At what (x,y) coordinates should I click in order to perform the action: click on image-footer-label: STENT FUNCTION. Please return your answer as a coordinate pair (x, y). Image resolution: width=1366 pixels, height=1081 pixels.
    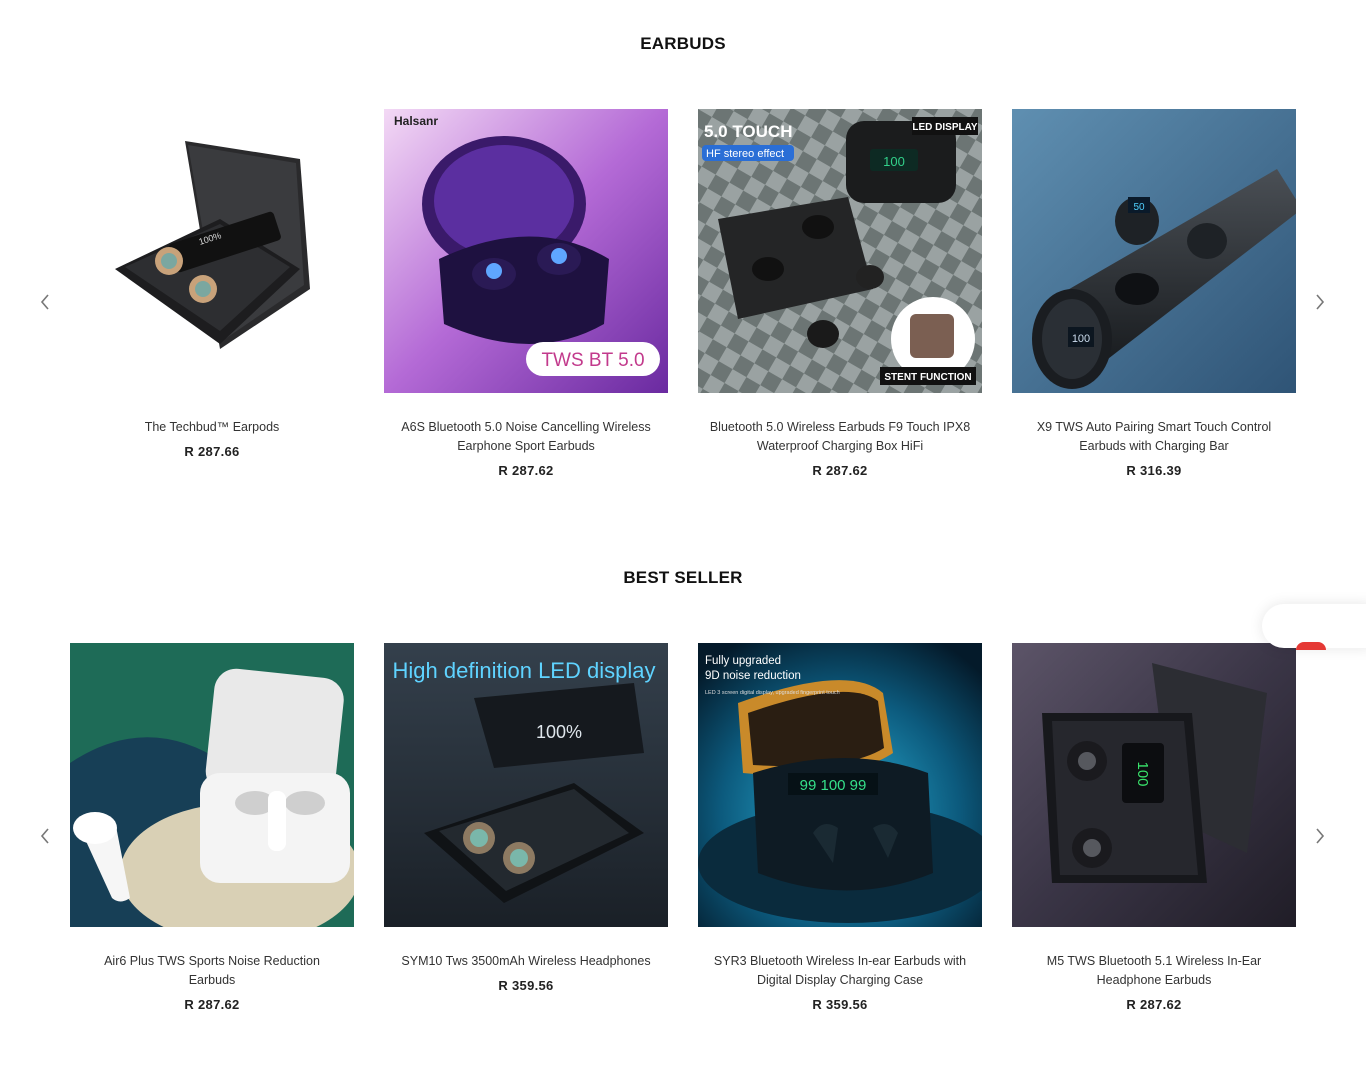
    Looking at the image, I should click on (927, 377).